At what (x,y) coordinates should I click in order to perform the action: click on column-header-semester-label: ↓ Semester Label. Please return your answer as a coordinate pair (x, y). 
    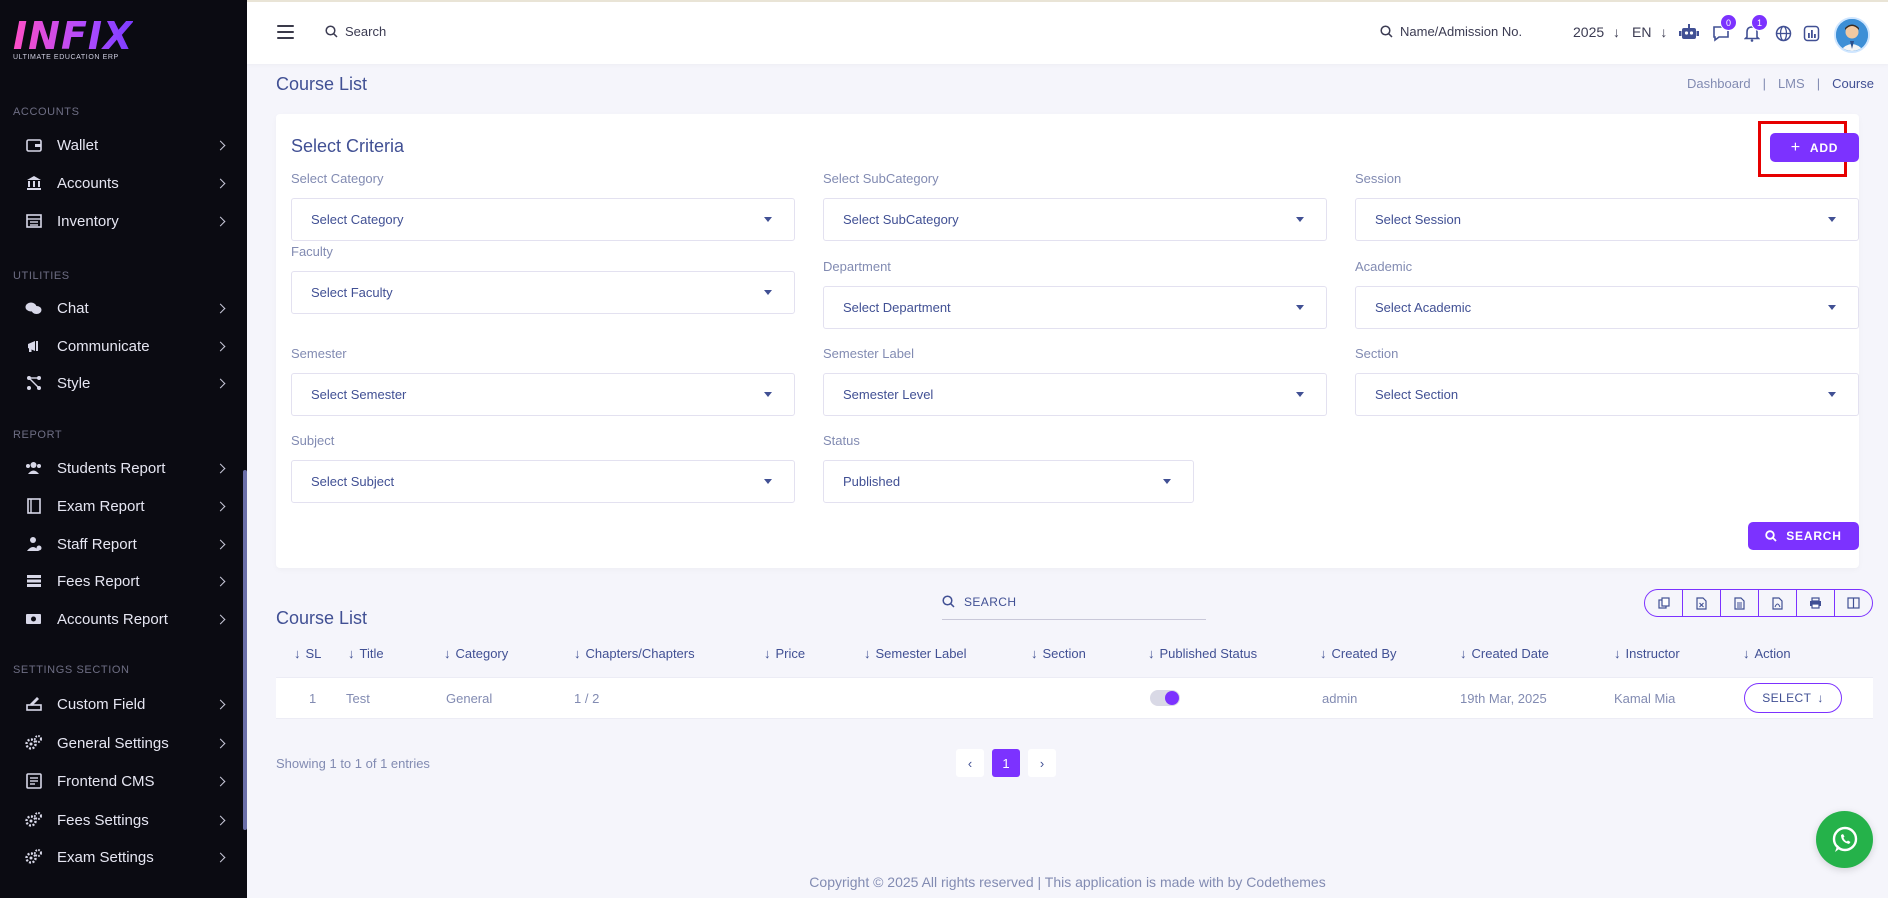
    Looking at the image, I should click on (915, 653).